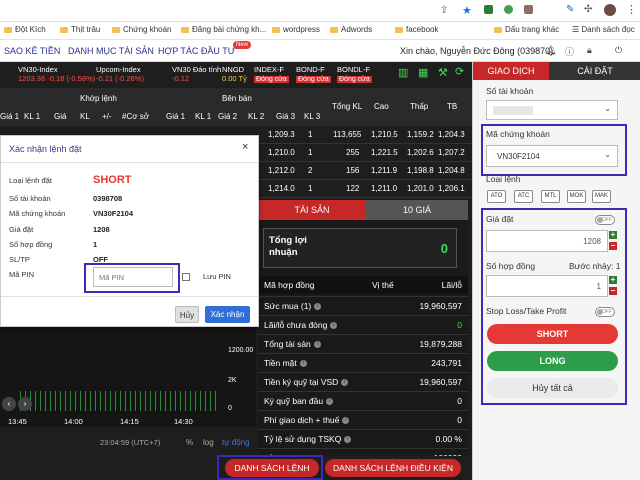 This screenshot has height=480, width=640. Describe the element at coordinates (417, 210) in the screenshot. I see `tab-10-price: 10 GIÁ` at that location.